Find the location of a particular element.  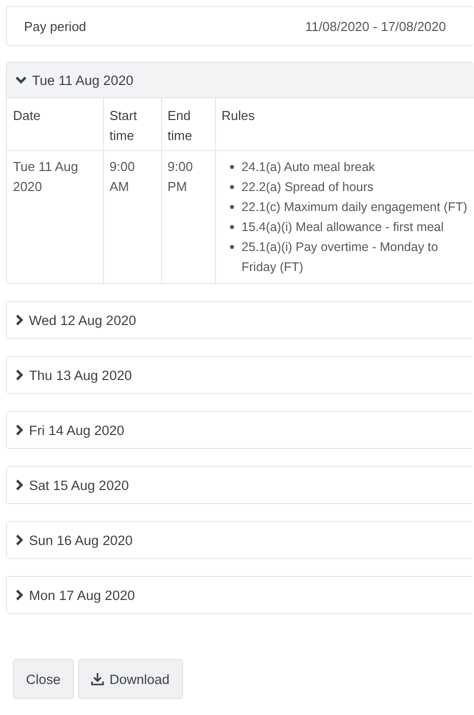

rule-item: 22.1(c) Maximum daily engagement (FT) is located at coordinates (355, 207).